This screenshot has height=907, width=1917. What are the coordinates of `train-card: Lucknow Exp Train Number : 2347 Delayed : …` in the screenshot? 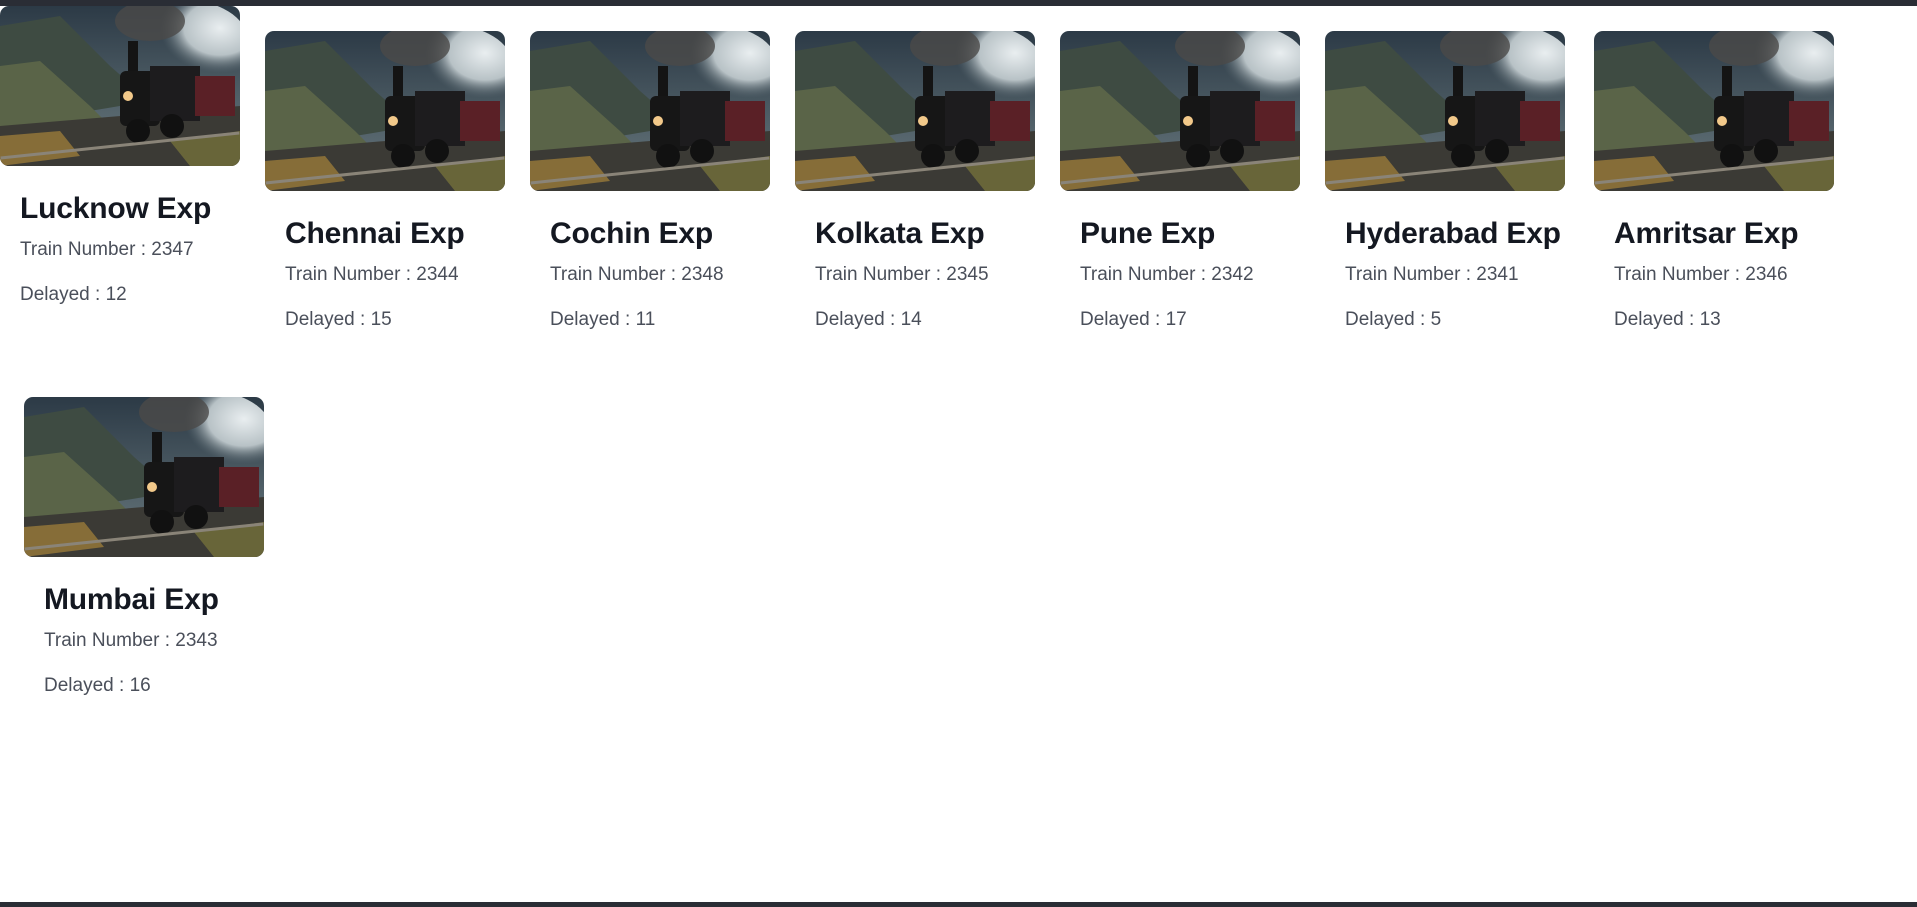 It's located at (120, 156).